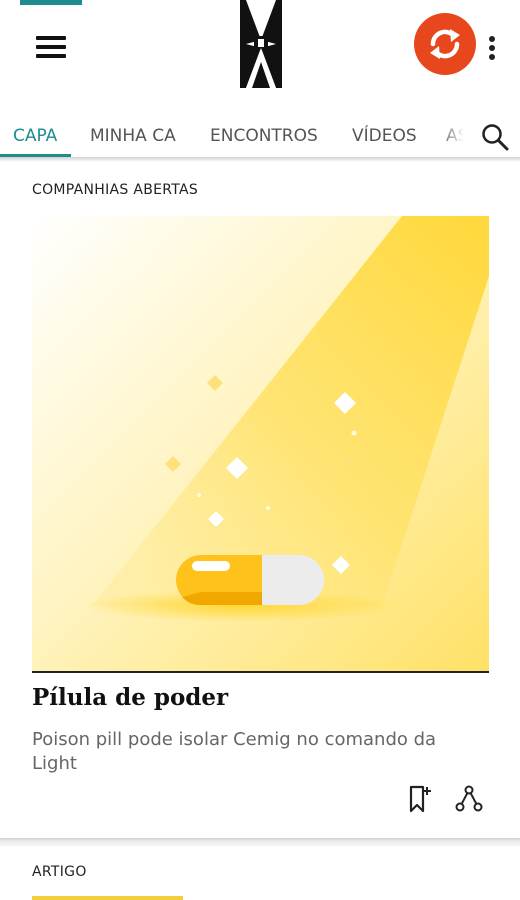 The width and height of the screenshot is (520, 900). Describe the element at coordinates (384, 136) in the screenshot. I see `tab-videos: VÍDEOS` at that location.